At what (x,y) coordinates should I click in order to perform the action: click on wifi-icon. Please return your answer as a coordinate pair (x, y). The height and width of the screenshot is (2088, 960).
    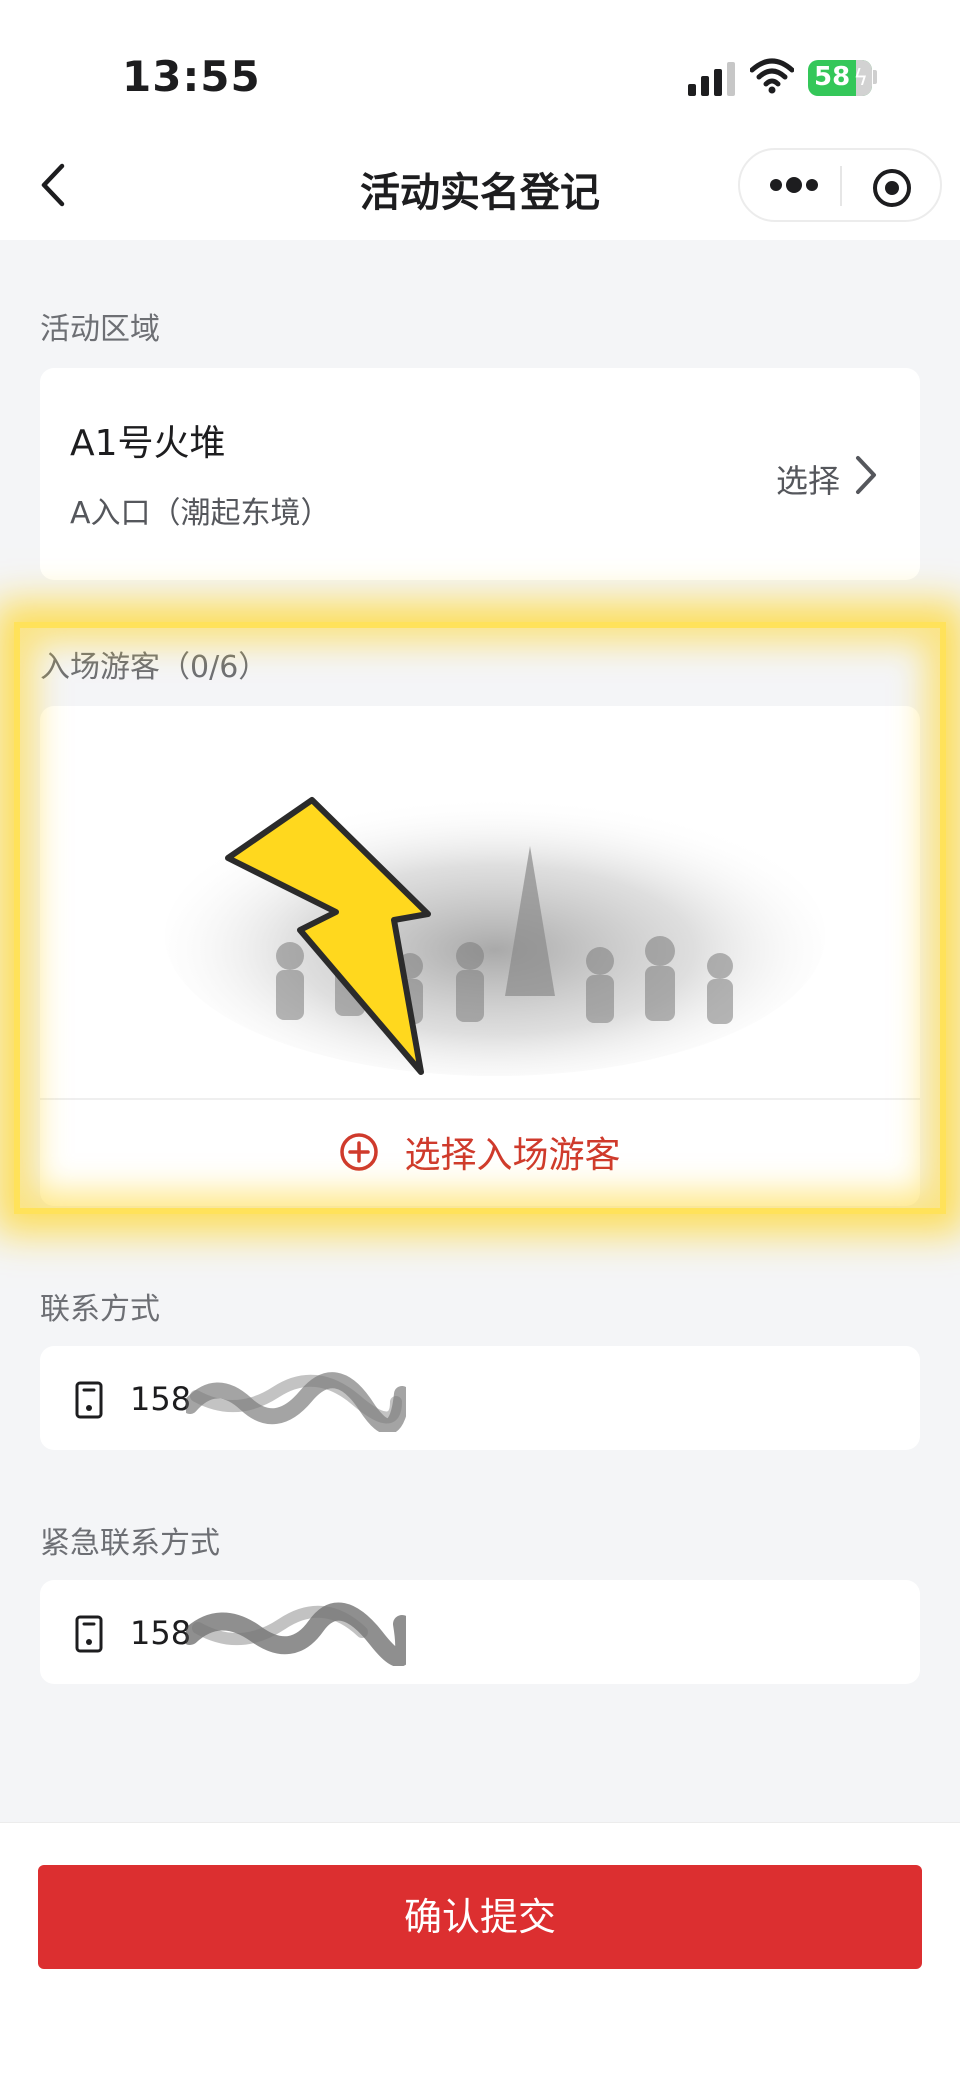
    Looking at the image, I should click on (772, 76).